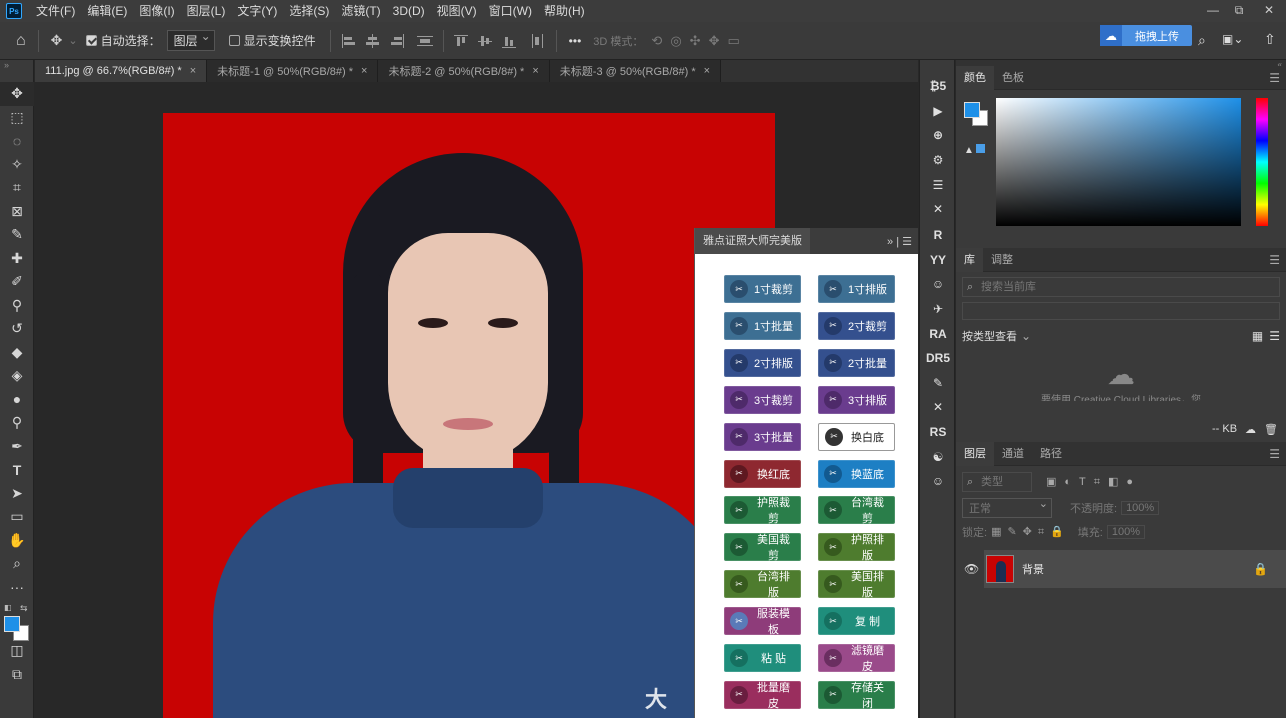 The height and width of the screenshot is (718, 1286). What do you see at coordinates (856, 473) in the screenshot?
I see `plugin-button: ✂ 换蓝底` at bounding box center [856, 473].